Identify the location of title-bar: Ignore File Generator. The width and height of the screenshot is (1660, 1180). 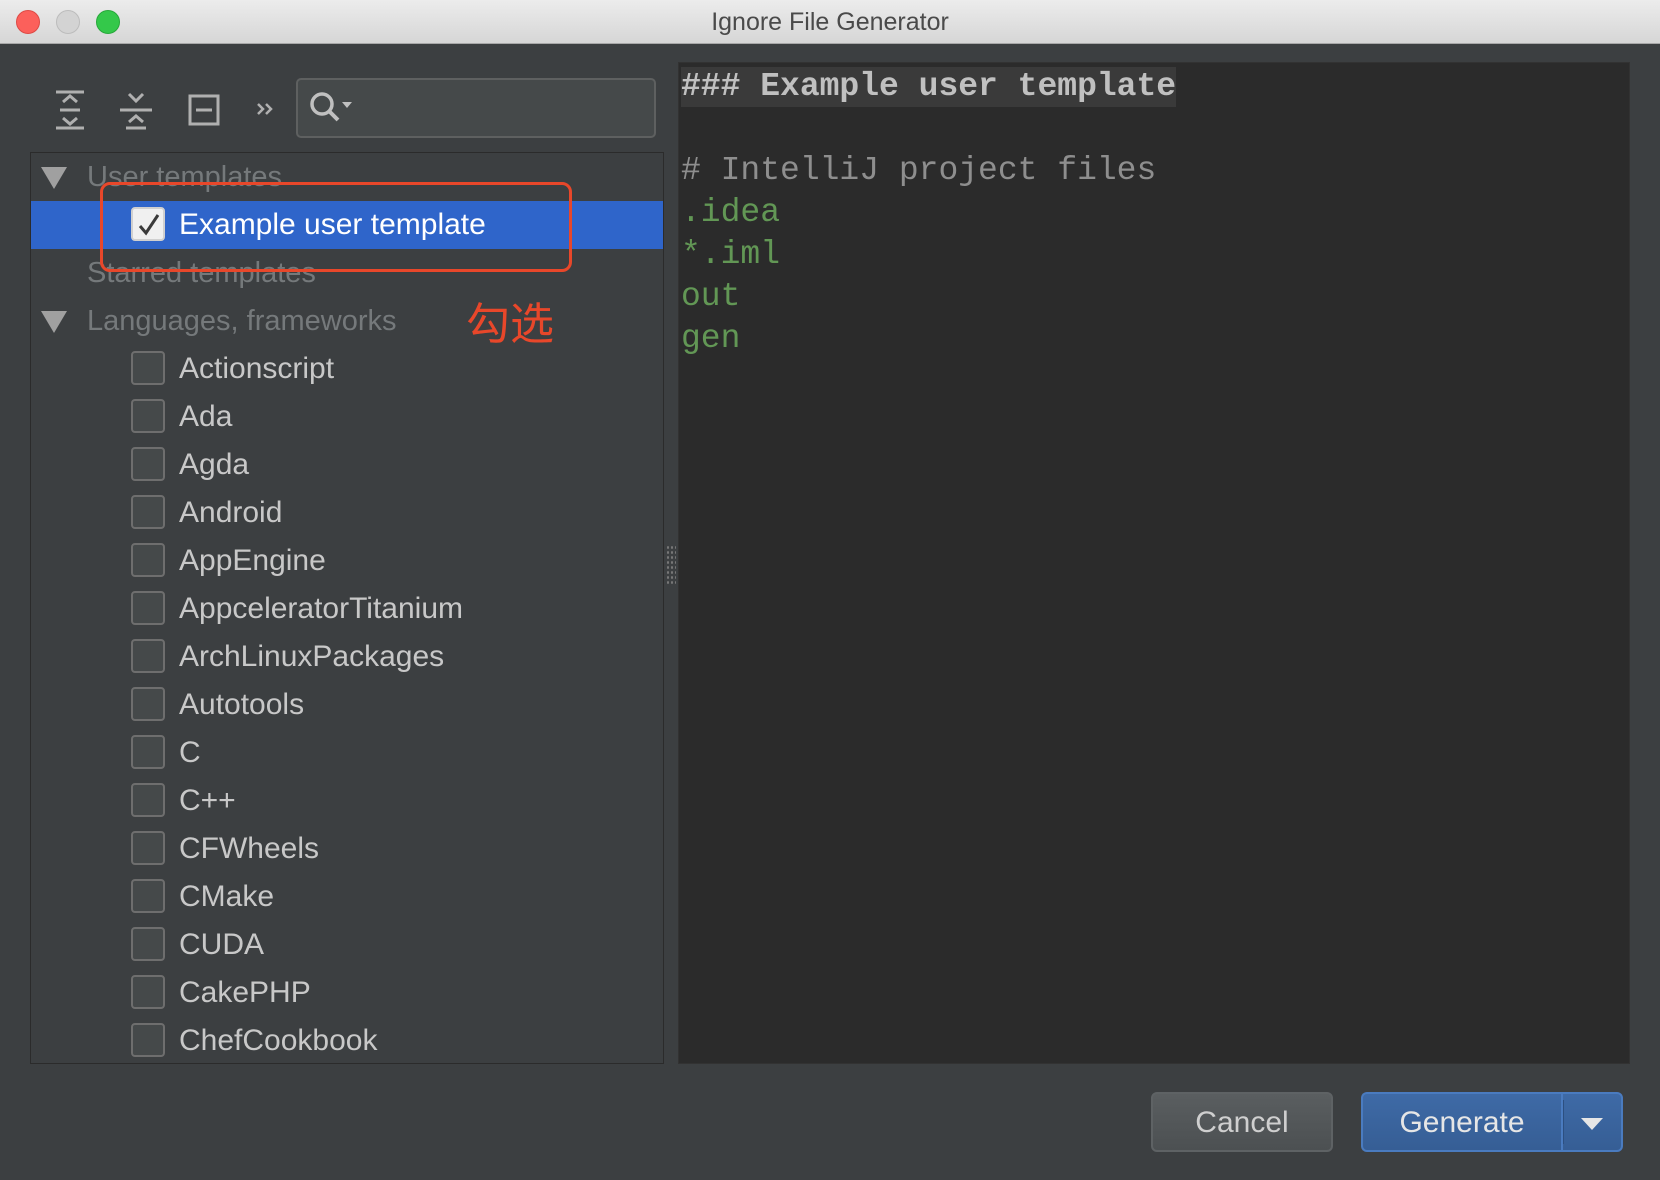
(830, 22).